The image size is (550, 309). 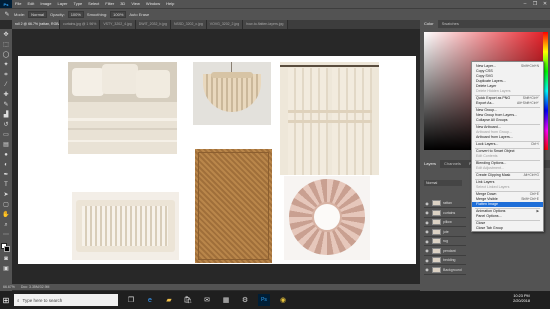 I want to click on menu-image: Image, so click(x=45, y=4).